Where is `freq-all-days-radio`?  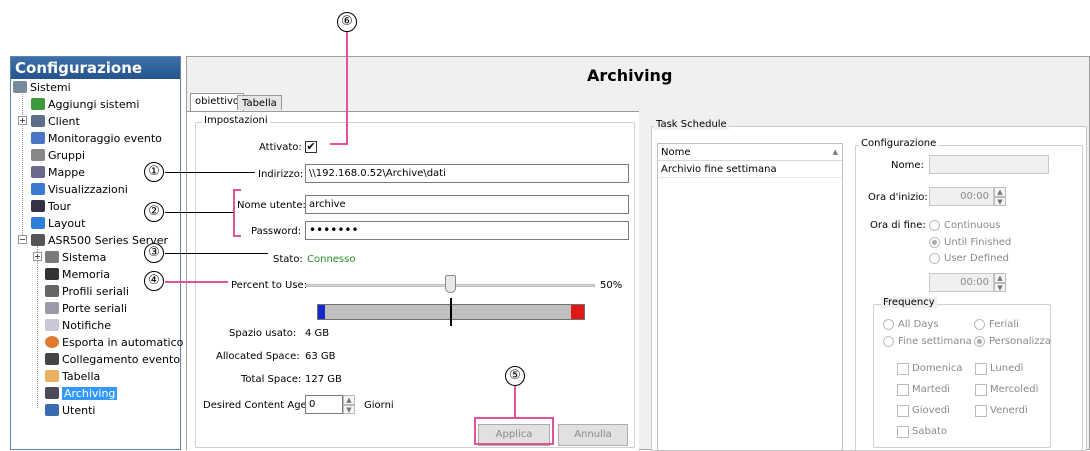
freq-all-days-radio is located at coordinates (888, 324).